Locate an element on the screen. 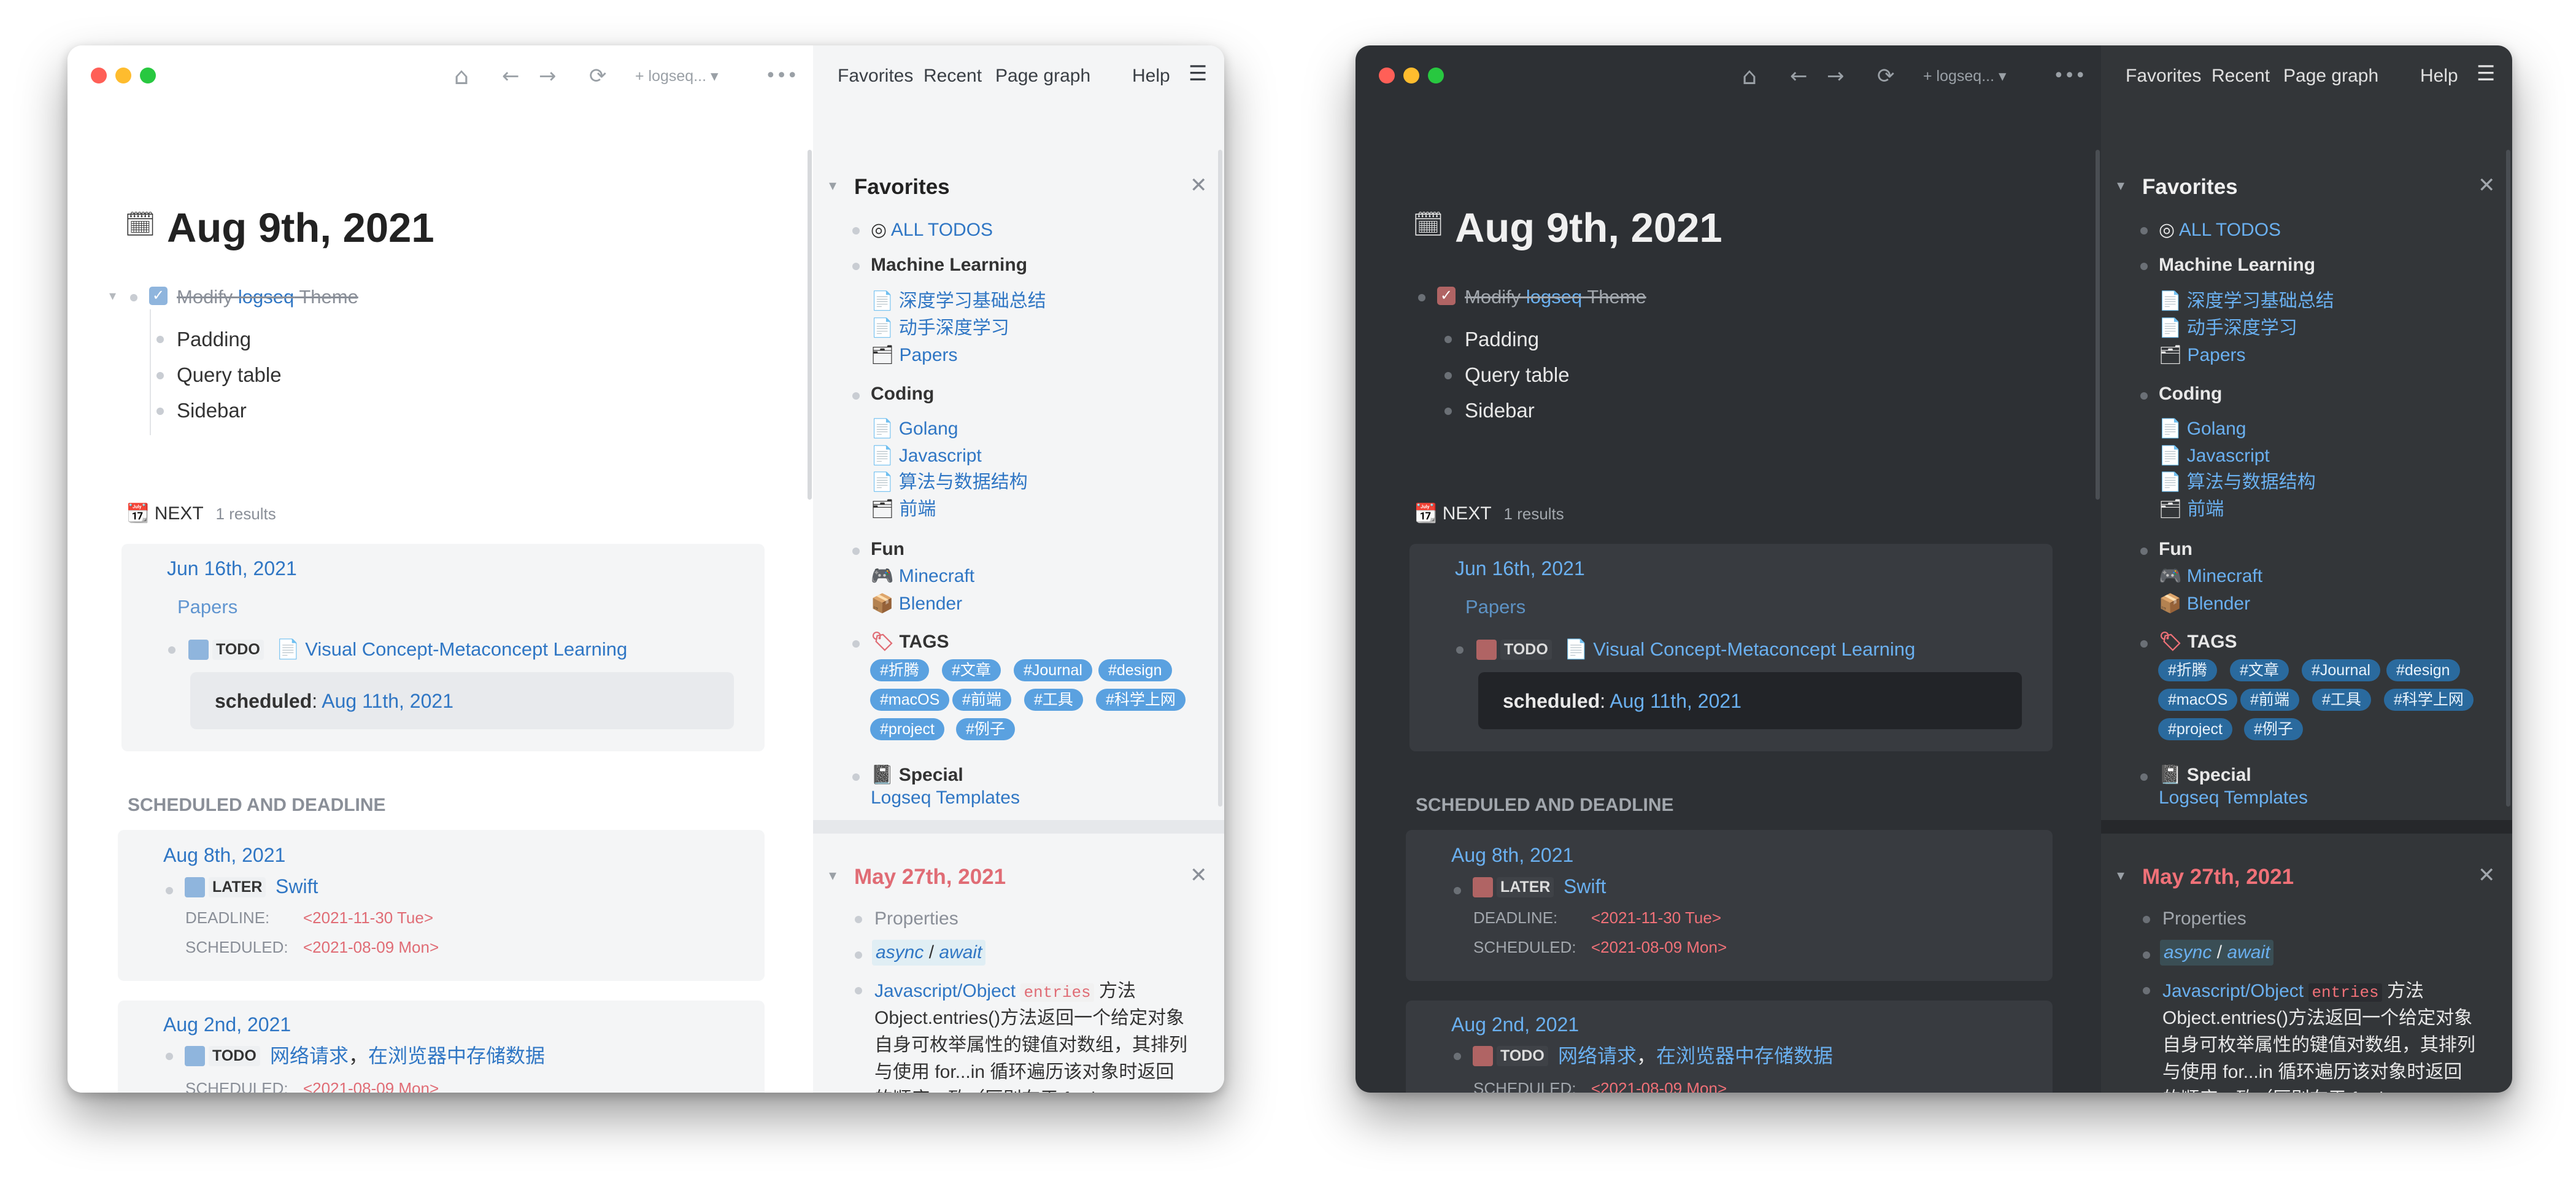 Image resolution: width=2576 pixels, height=1181 pixels. main-scrollbar is located at coordinates (2098, 325).